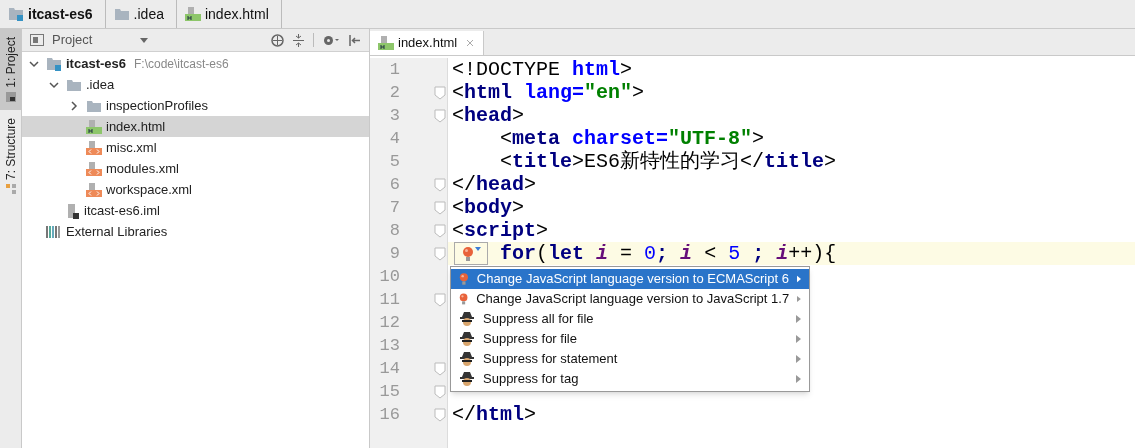  Describe the element at coordinates (488, 115) in the screenshot. I see `code-line: <head>` at that location.